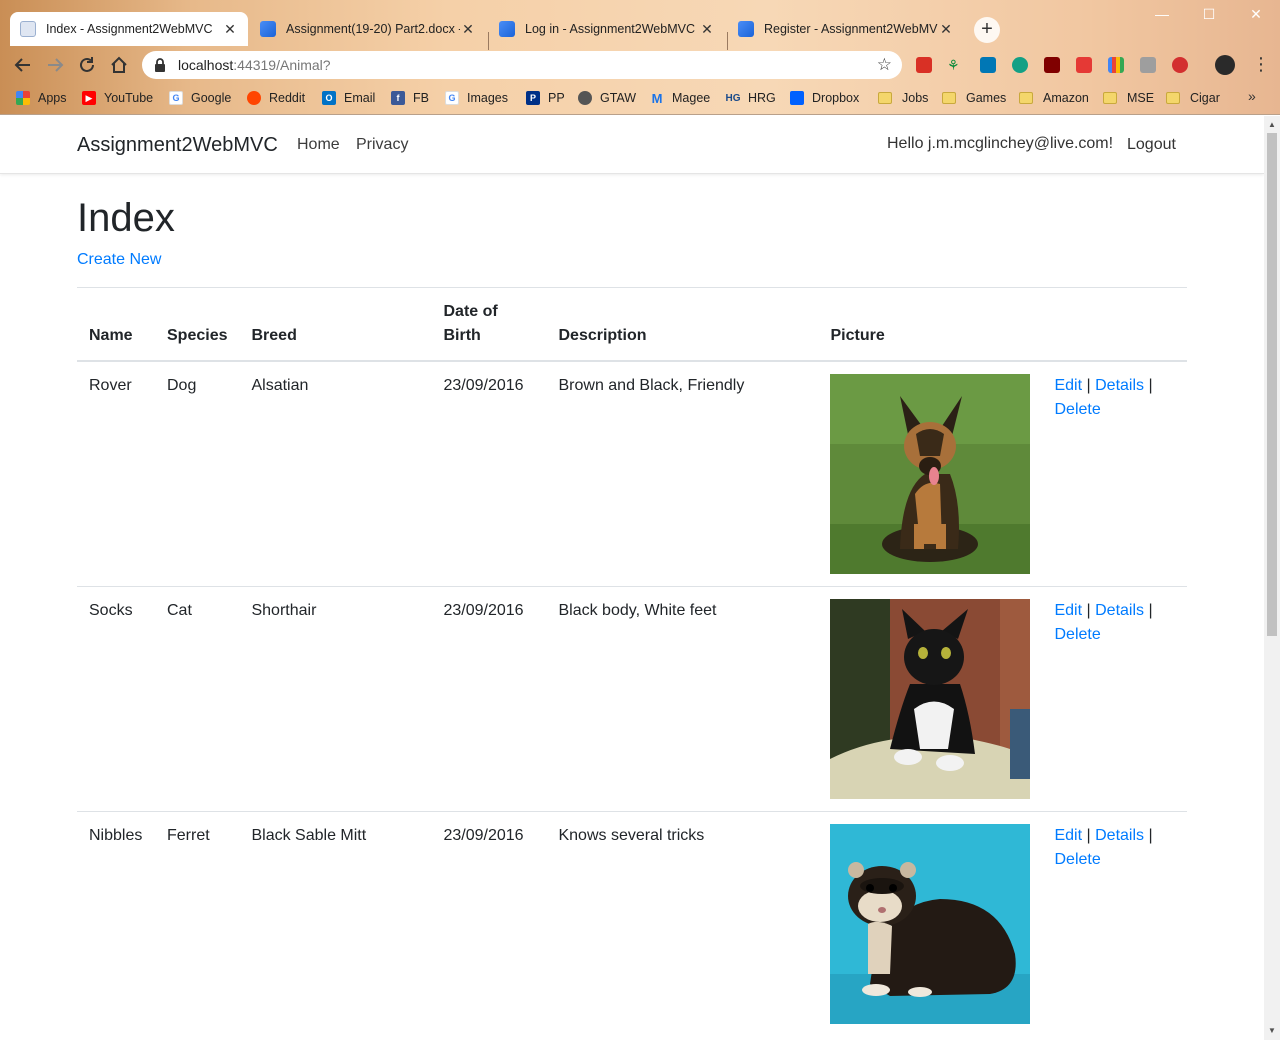 The width and height of the screenshot is (1280, 1040). Describe the element at coordinates (1261, 64) in the screenshot. I see `menu-icon: ⋮` at that location.